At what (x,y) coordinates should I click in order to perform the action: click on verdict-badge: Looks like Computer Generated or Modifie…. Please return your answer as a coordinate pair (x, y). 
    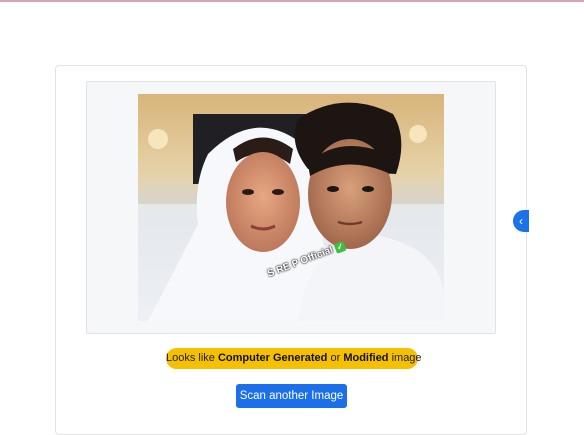
    Looking at the image, I should click on (294, 358).